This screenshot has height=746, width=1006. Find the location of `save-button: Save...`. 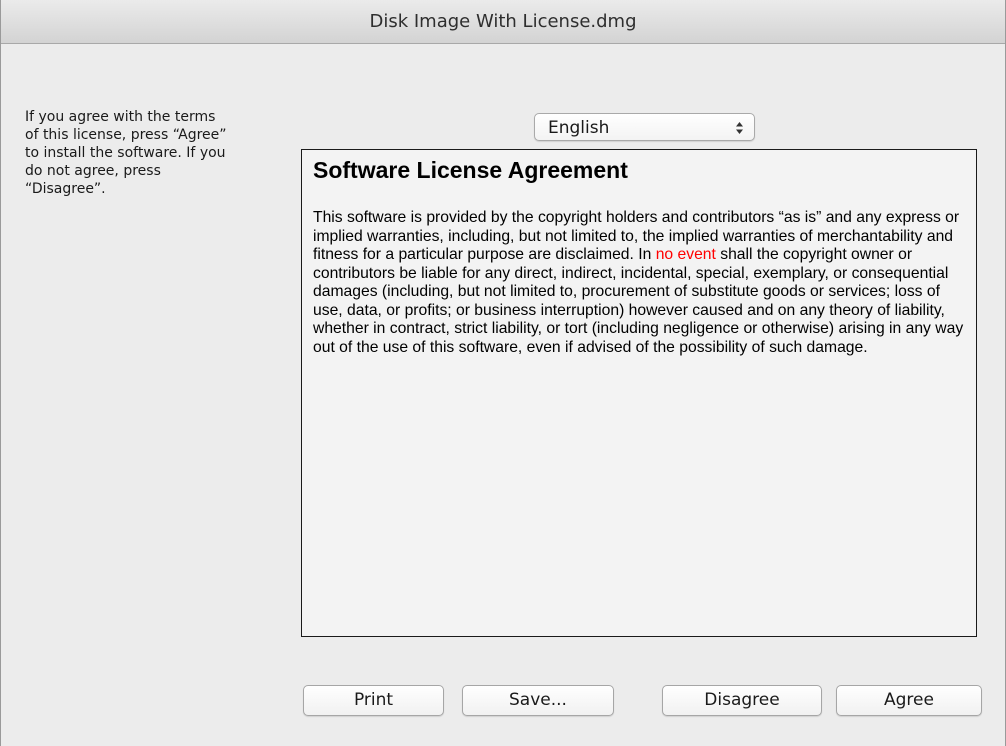

save-button: Save... is located at coordinates (538, 700).